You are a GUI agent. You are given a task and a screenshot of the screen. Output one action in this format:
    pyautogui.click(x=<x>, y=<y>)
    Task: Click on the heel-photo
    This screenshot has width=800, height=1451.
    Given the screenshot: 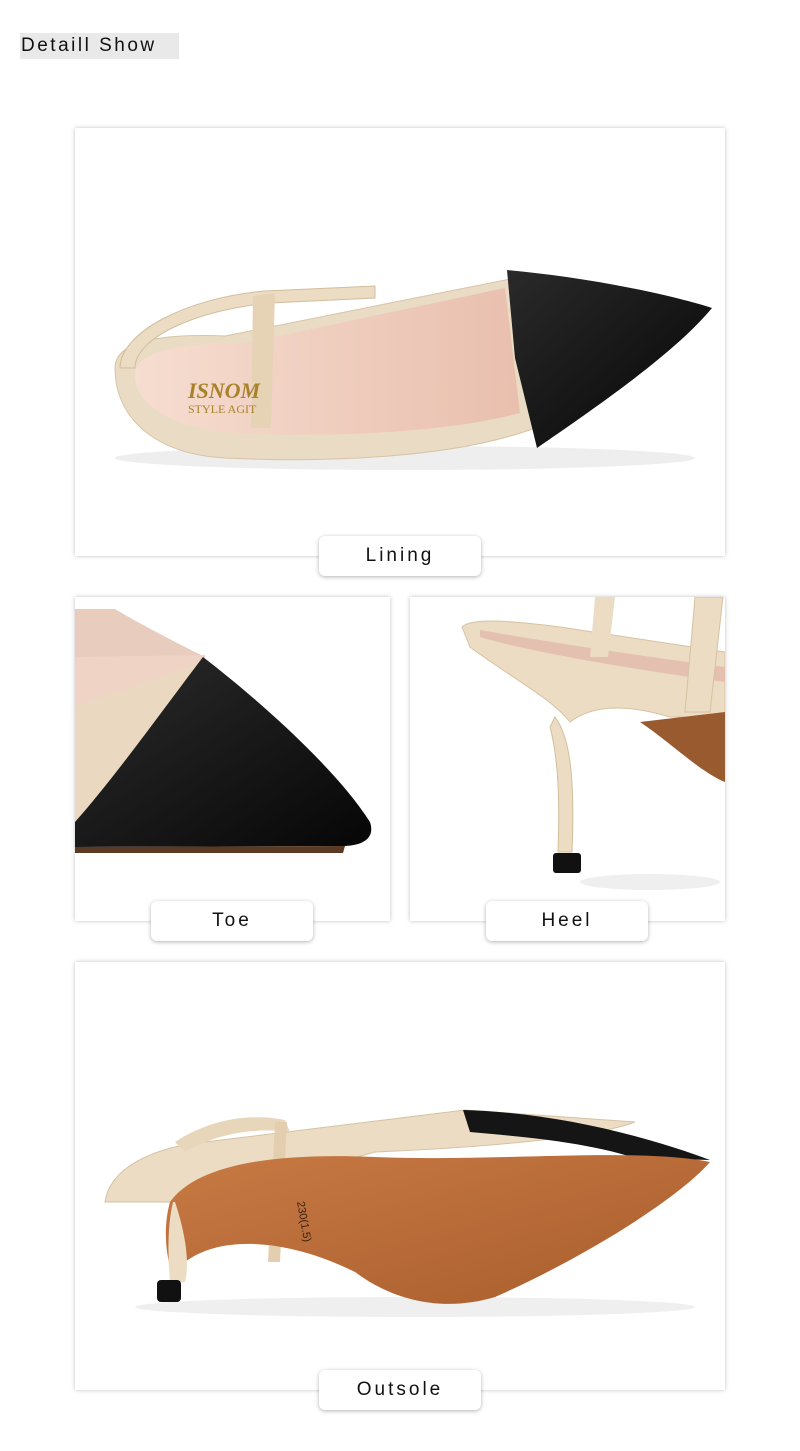 What is the action you would take?
    pyautogui.click(x=567, y=759)
    